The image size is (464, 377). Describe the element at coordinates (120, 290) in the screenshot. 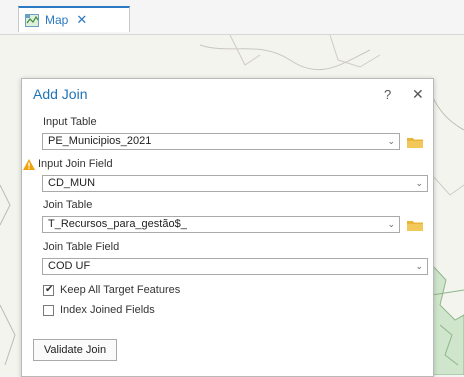

I see `keep-all-label: Keep All Target Features` at that location.